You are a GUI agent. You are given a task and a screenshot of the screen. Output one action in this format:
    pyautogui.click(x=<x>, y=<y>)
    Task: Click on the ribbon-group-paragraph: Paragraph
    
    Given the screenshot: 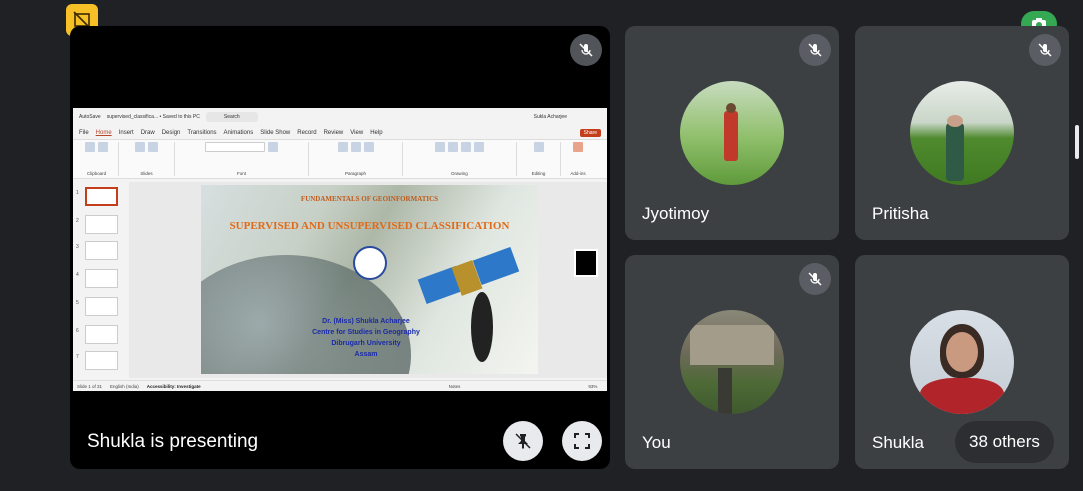 What is the action you would take?
    pyautogui.click(x=358, y=159)
    